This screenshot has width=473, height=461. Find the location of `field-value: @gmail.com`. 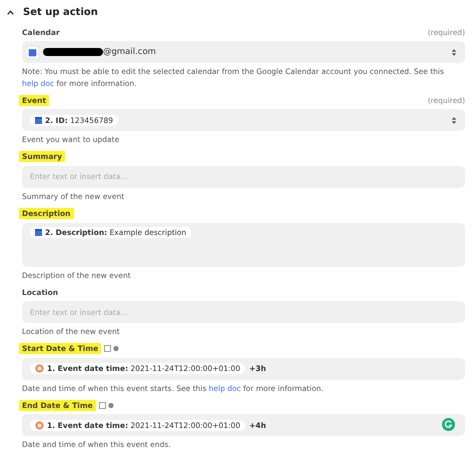

field-value: @gmail.com is located at coordinates (129, 52).